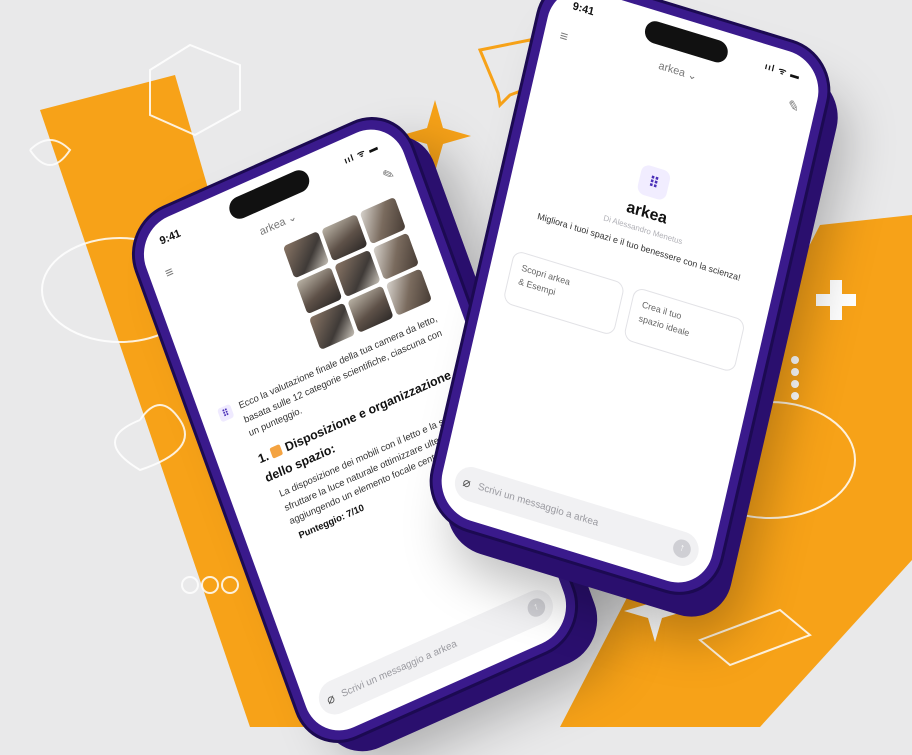  Describe the element at coordinates (564, 293) in the screenshot. I see `suggestion-card: Scopri arkea & Esempi` at that location.